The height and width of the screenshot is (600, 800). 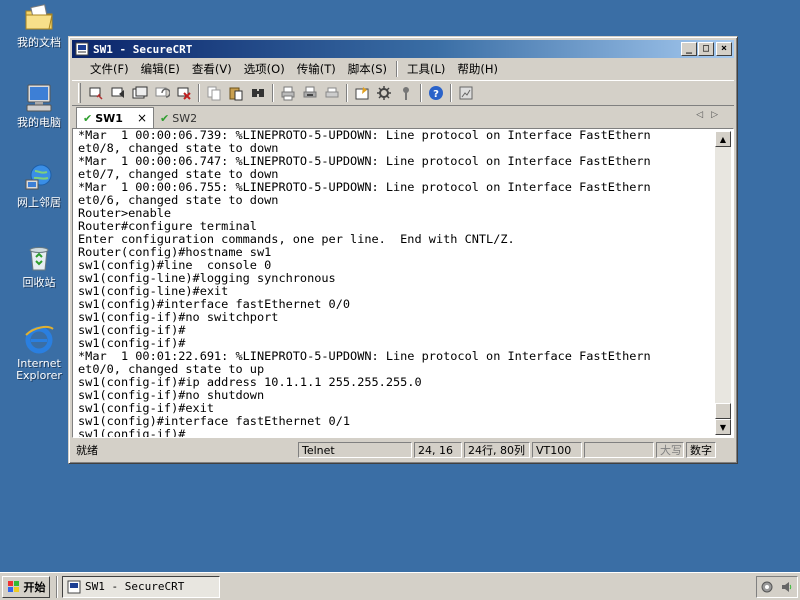 I want to click on desktop-icon-label: 网上邻居, so click(x=39, y=202).